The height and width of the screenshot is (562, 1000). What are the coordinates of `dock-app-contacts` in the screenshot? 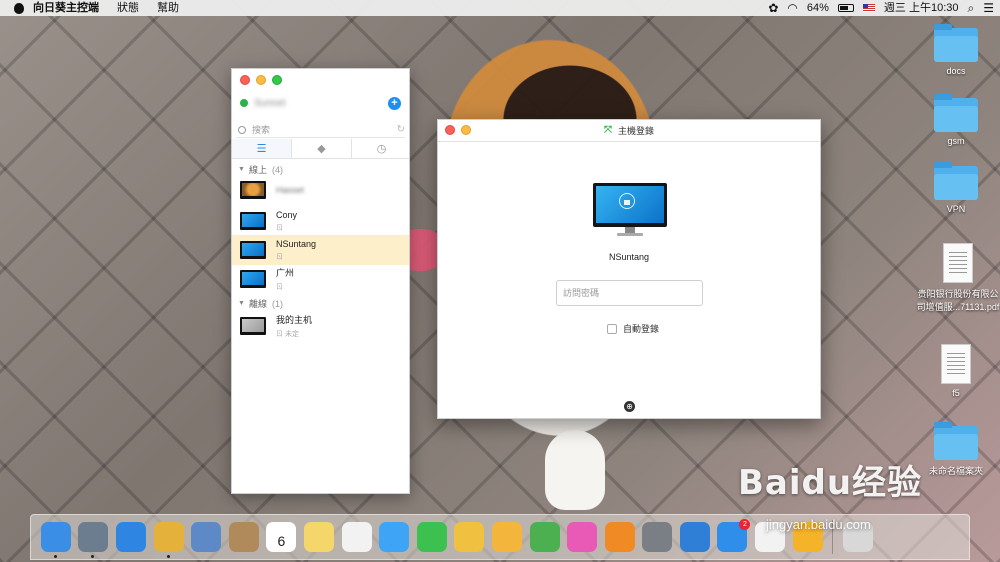 It's located at (243, 537).